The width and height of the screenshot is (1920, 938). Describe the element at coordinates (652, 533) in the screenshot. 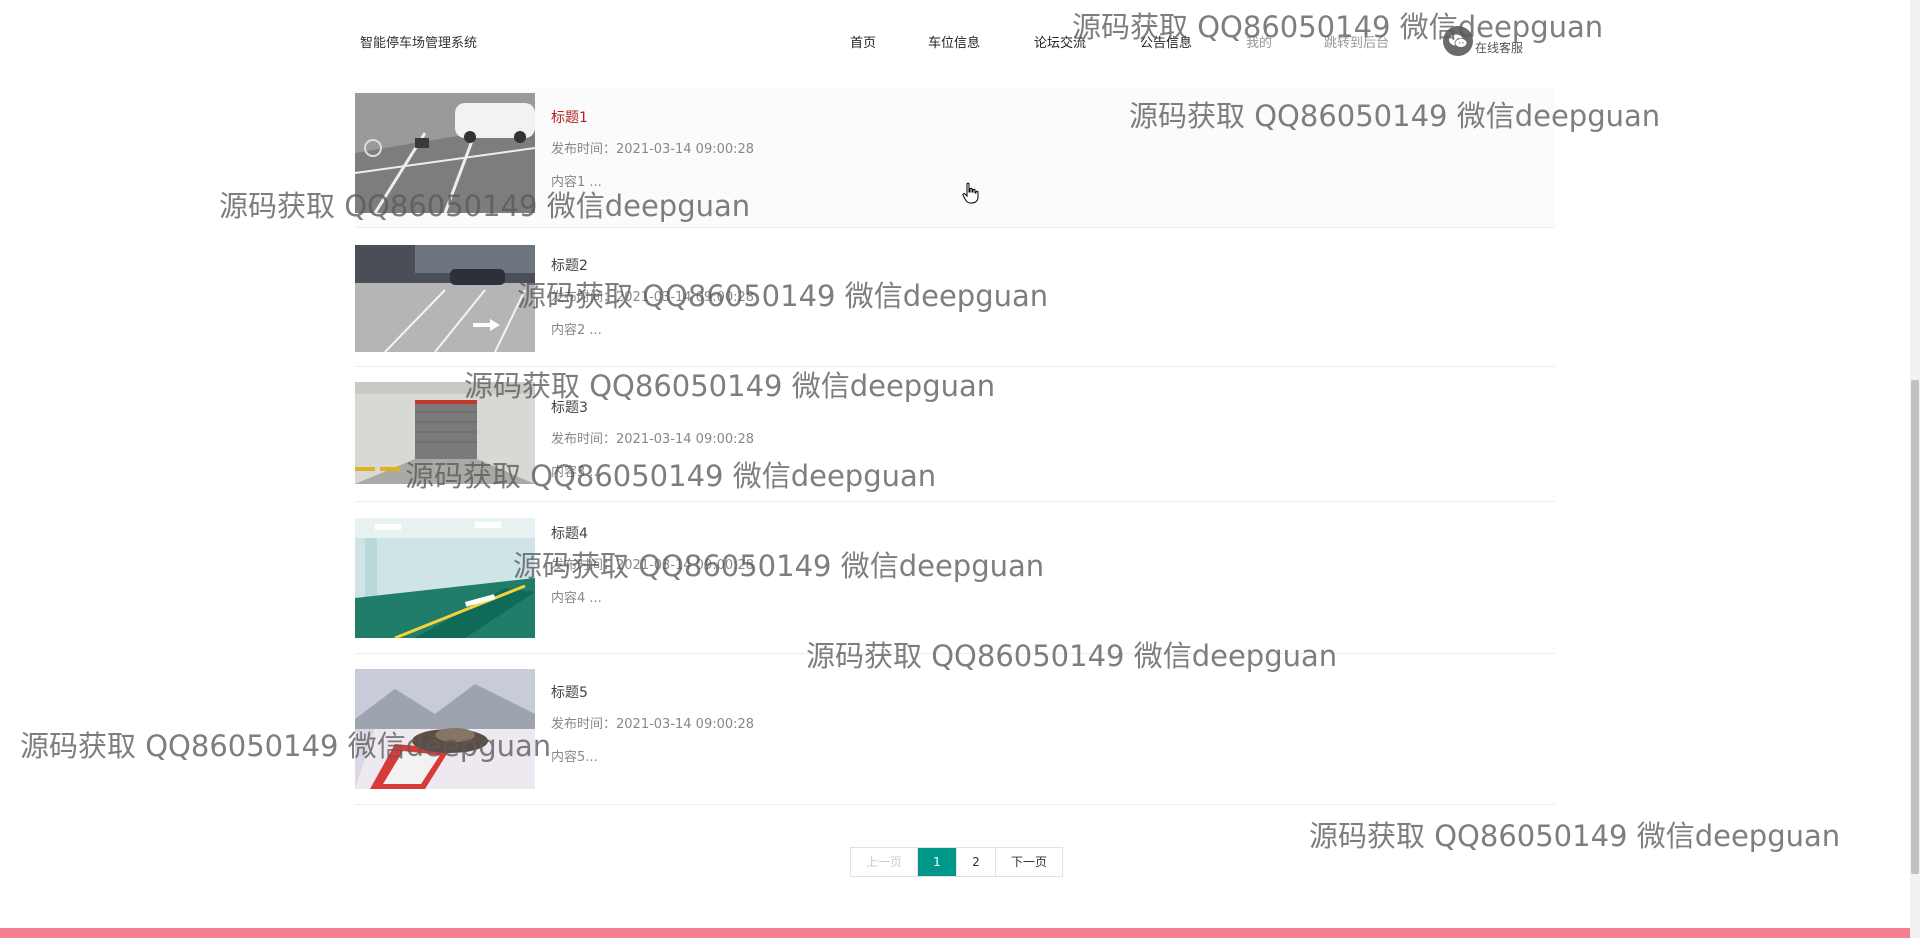

I see `article-title: 标题4` at that location.